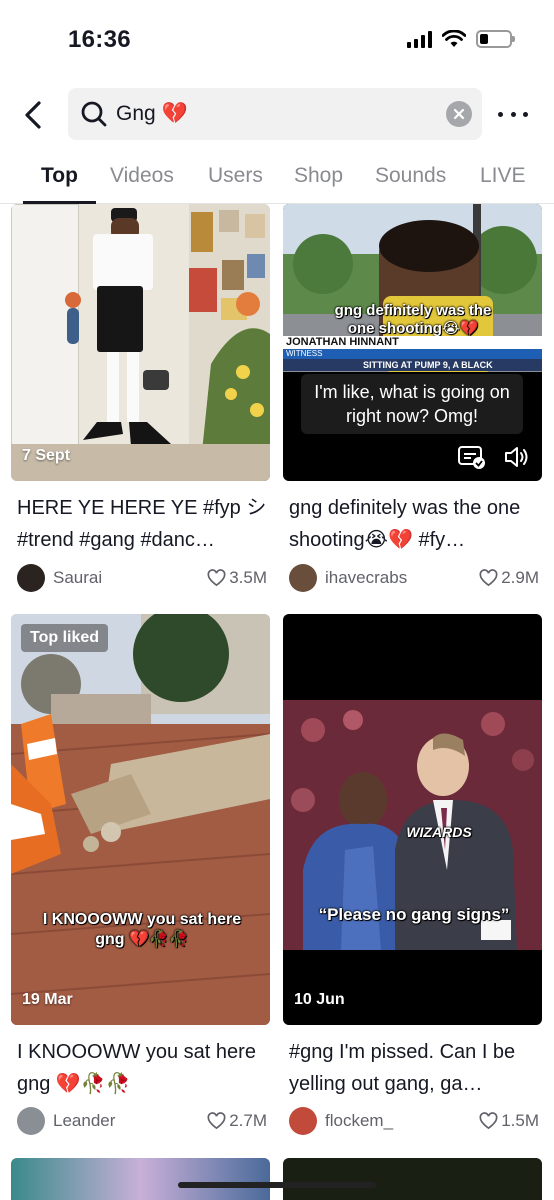  Describe the element at coordinates (410, 176) in the screenshot. I see `tab-sounds: Sounds` at that location.